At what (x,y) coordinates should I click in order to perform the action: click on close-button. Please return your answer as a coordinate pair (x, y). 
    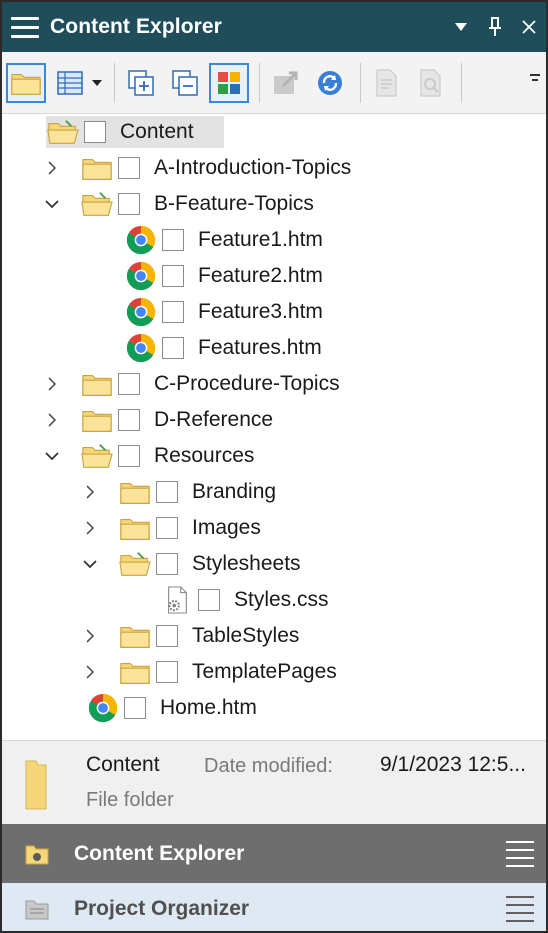
    Looking at the image, I should click on (529, 27).